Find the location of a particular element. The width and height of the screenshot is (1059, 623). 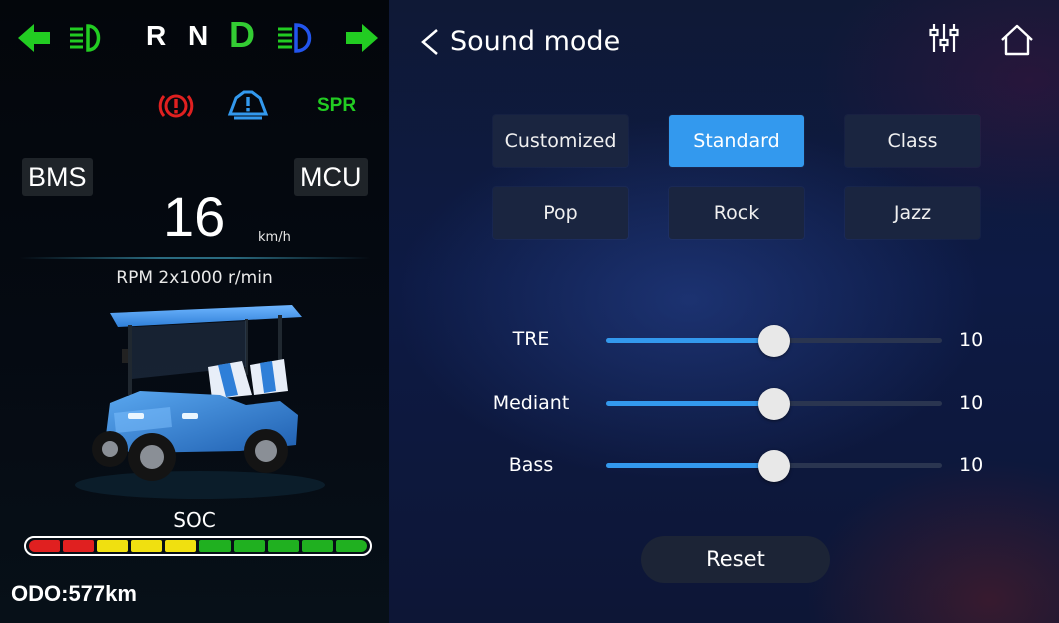

speed-unit: km/h is located at coordinates (274, 237).